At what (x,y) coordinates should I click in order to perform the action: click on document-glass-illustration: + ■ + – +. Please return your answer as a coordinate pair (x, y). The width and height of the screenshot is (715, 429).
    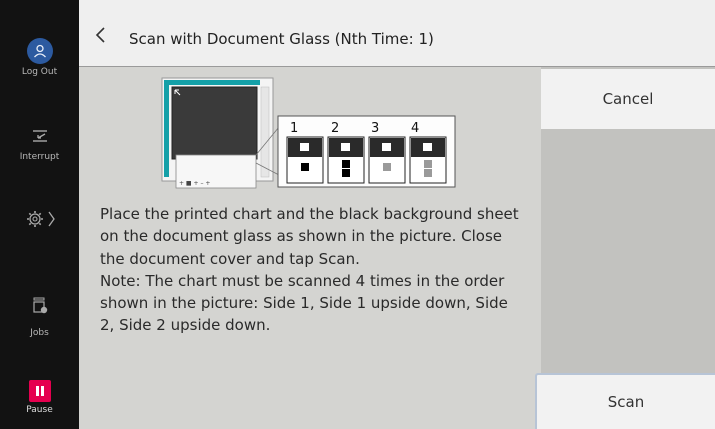
    Looking at the image, I should click on (220, 133).